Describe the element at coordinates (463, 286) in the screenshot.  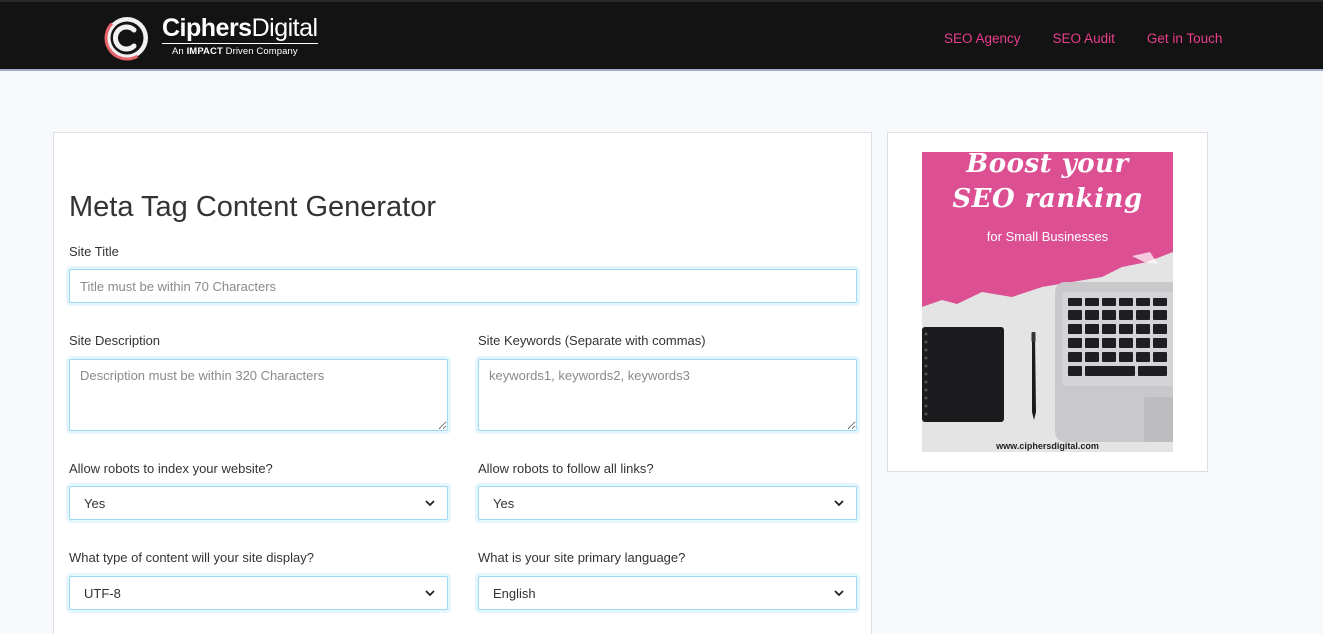
I see `site-title-input` at that location.